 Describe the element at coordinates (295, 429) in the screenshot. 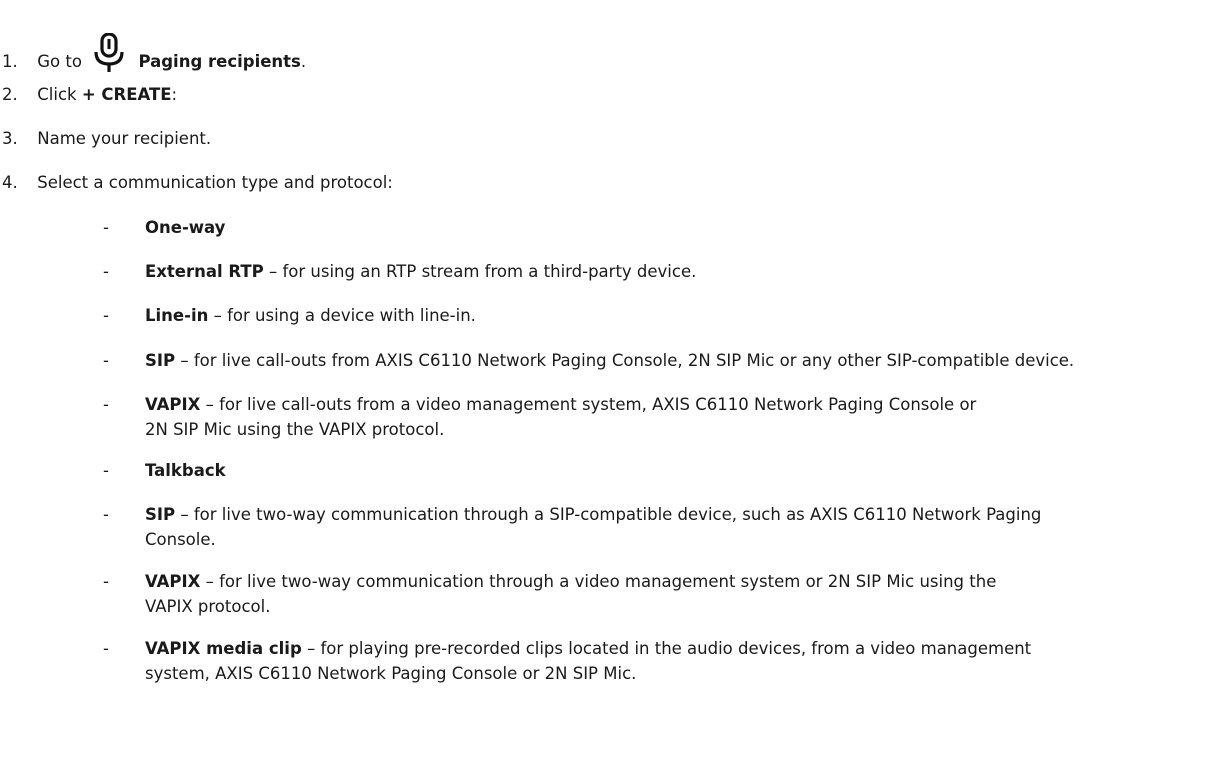

I see `option-description-cont: 2N SIP Mic using the VAPIX protocol.` at that location.